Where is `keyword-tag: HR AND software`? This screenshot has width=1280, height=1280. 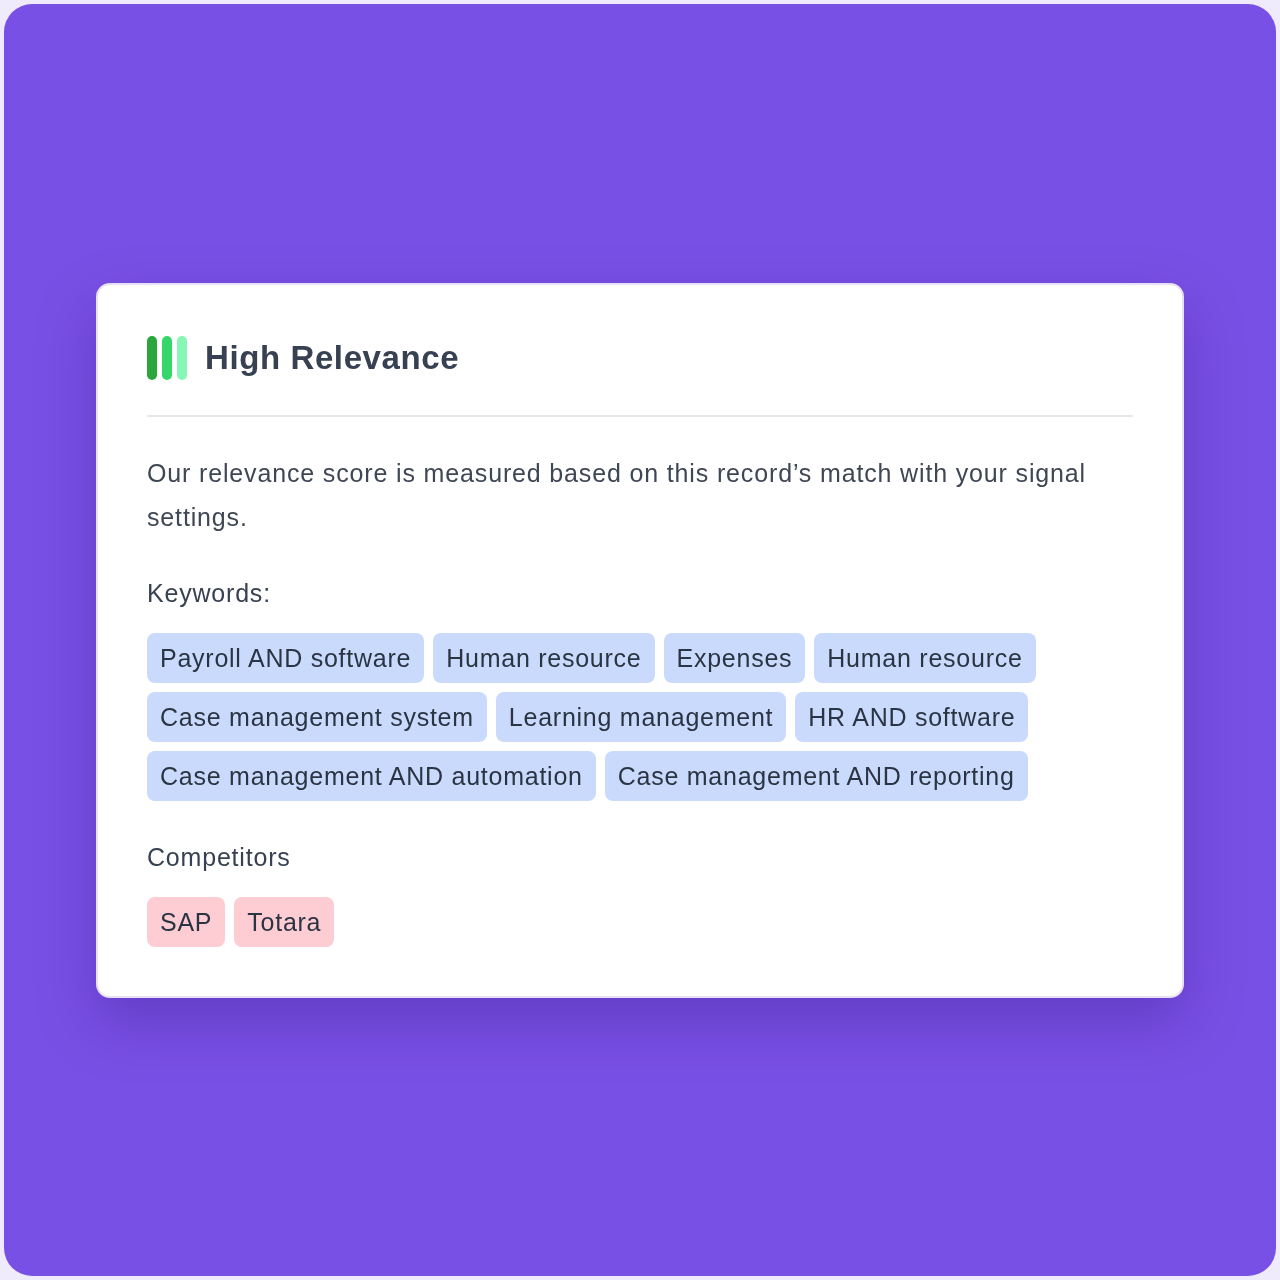
keyword-tag: HR AND software is located at coordinates (912, 716).